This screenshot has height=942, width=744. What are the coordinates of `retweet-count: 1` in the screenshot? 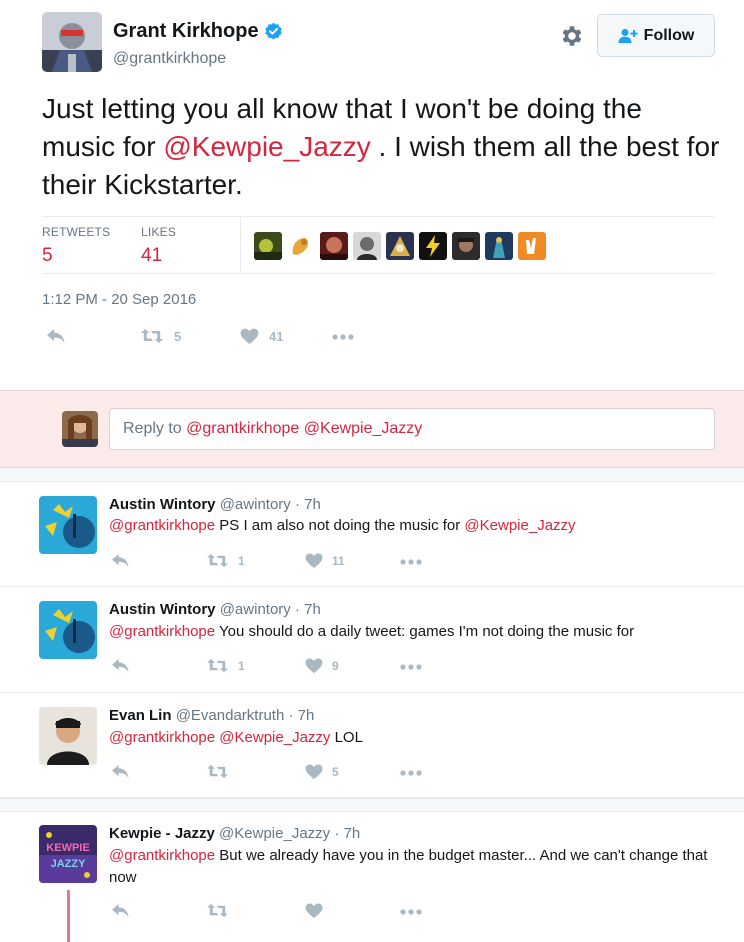 It's located at (241, 665).